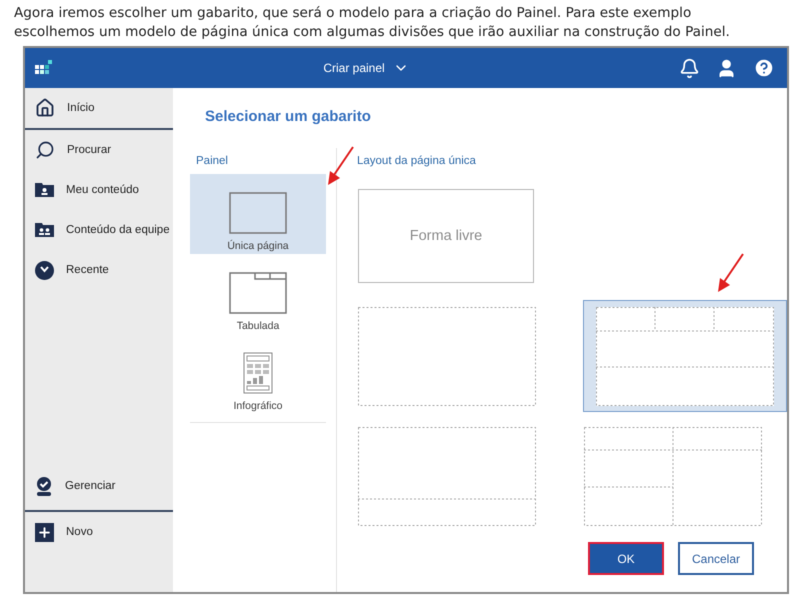 The width and height of the screenshot is (800, 606). I want to click on panel-type-option: Infográfico, so click(258, 374).